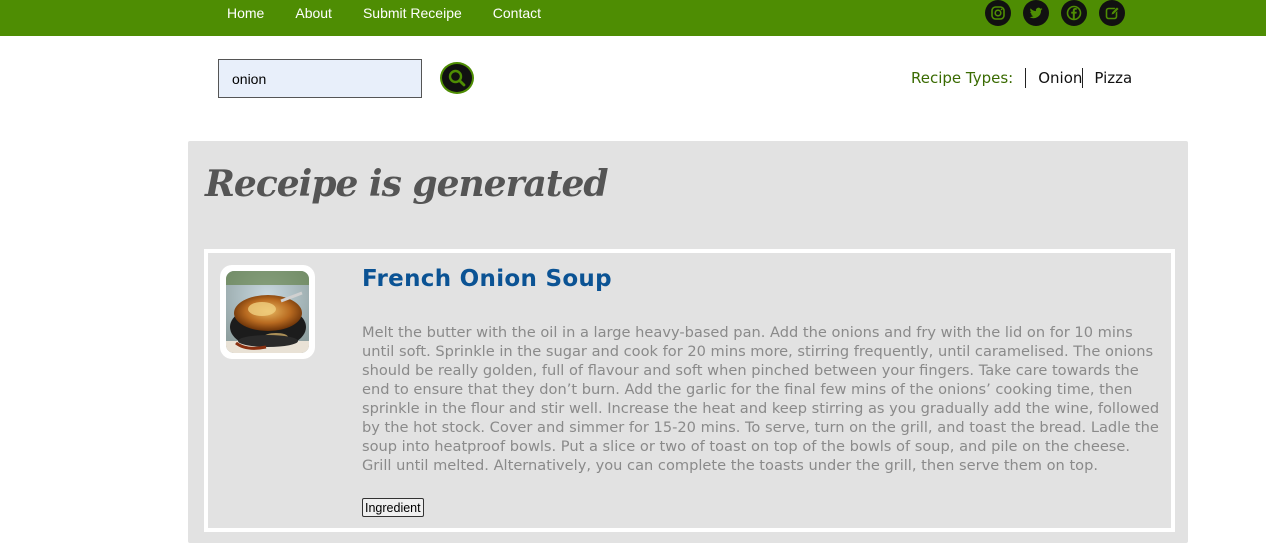  Describe the element at coordinates (1112, 13) in the screenshot. I see `edit-icon` at that location.